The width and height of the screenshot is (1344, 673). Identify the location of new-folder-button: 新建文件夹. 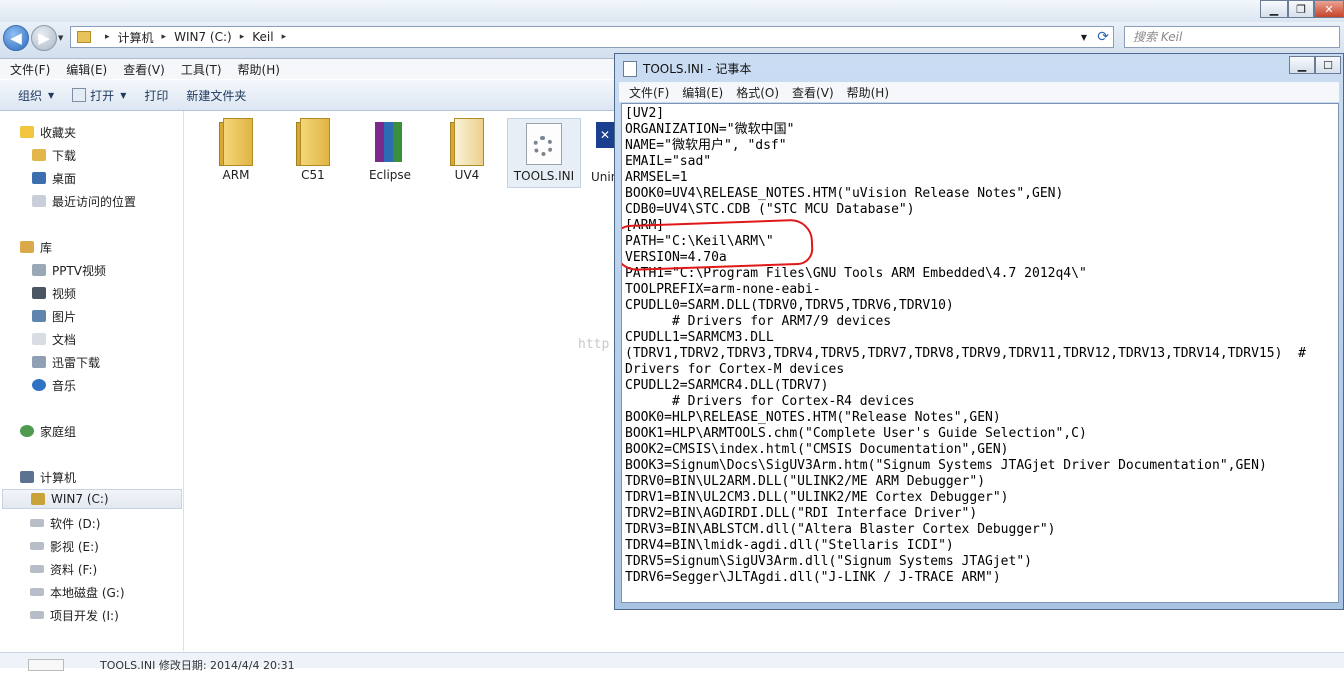
(216, 95).